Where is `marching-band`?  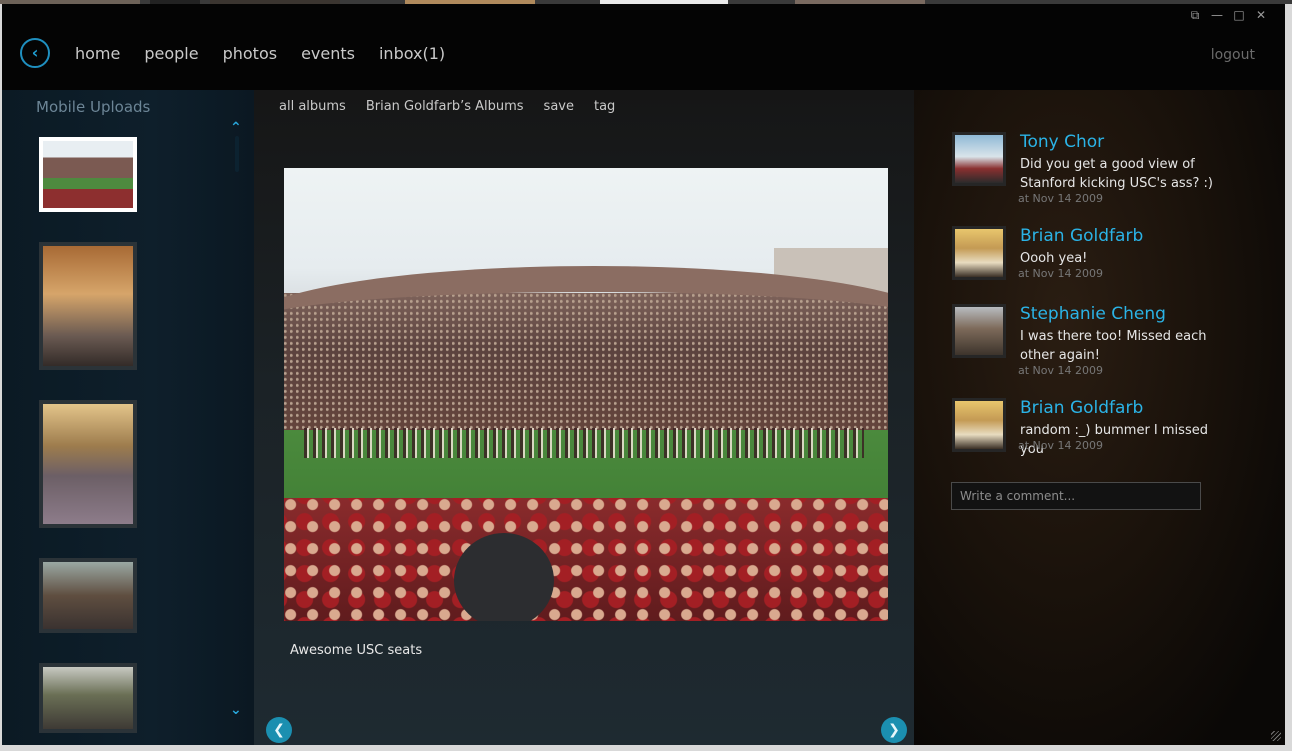 marching-band is located at coordinates (584, 443).